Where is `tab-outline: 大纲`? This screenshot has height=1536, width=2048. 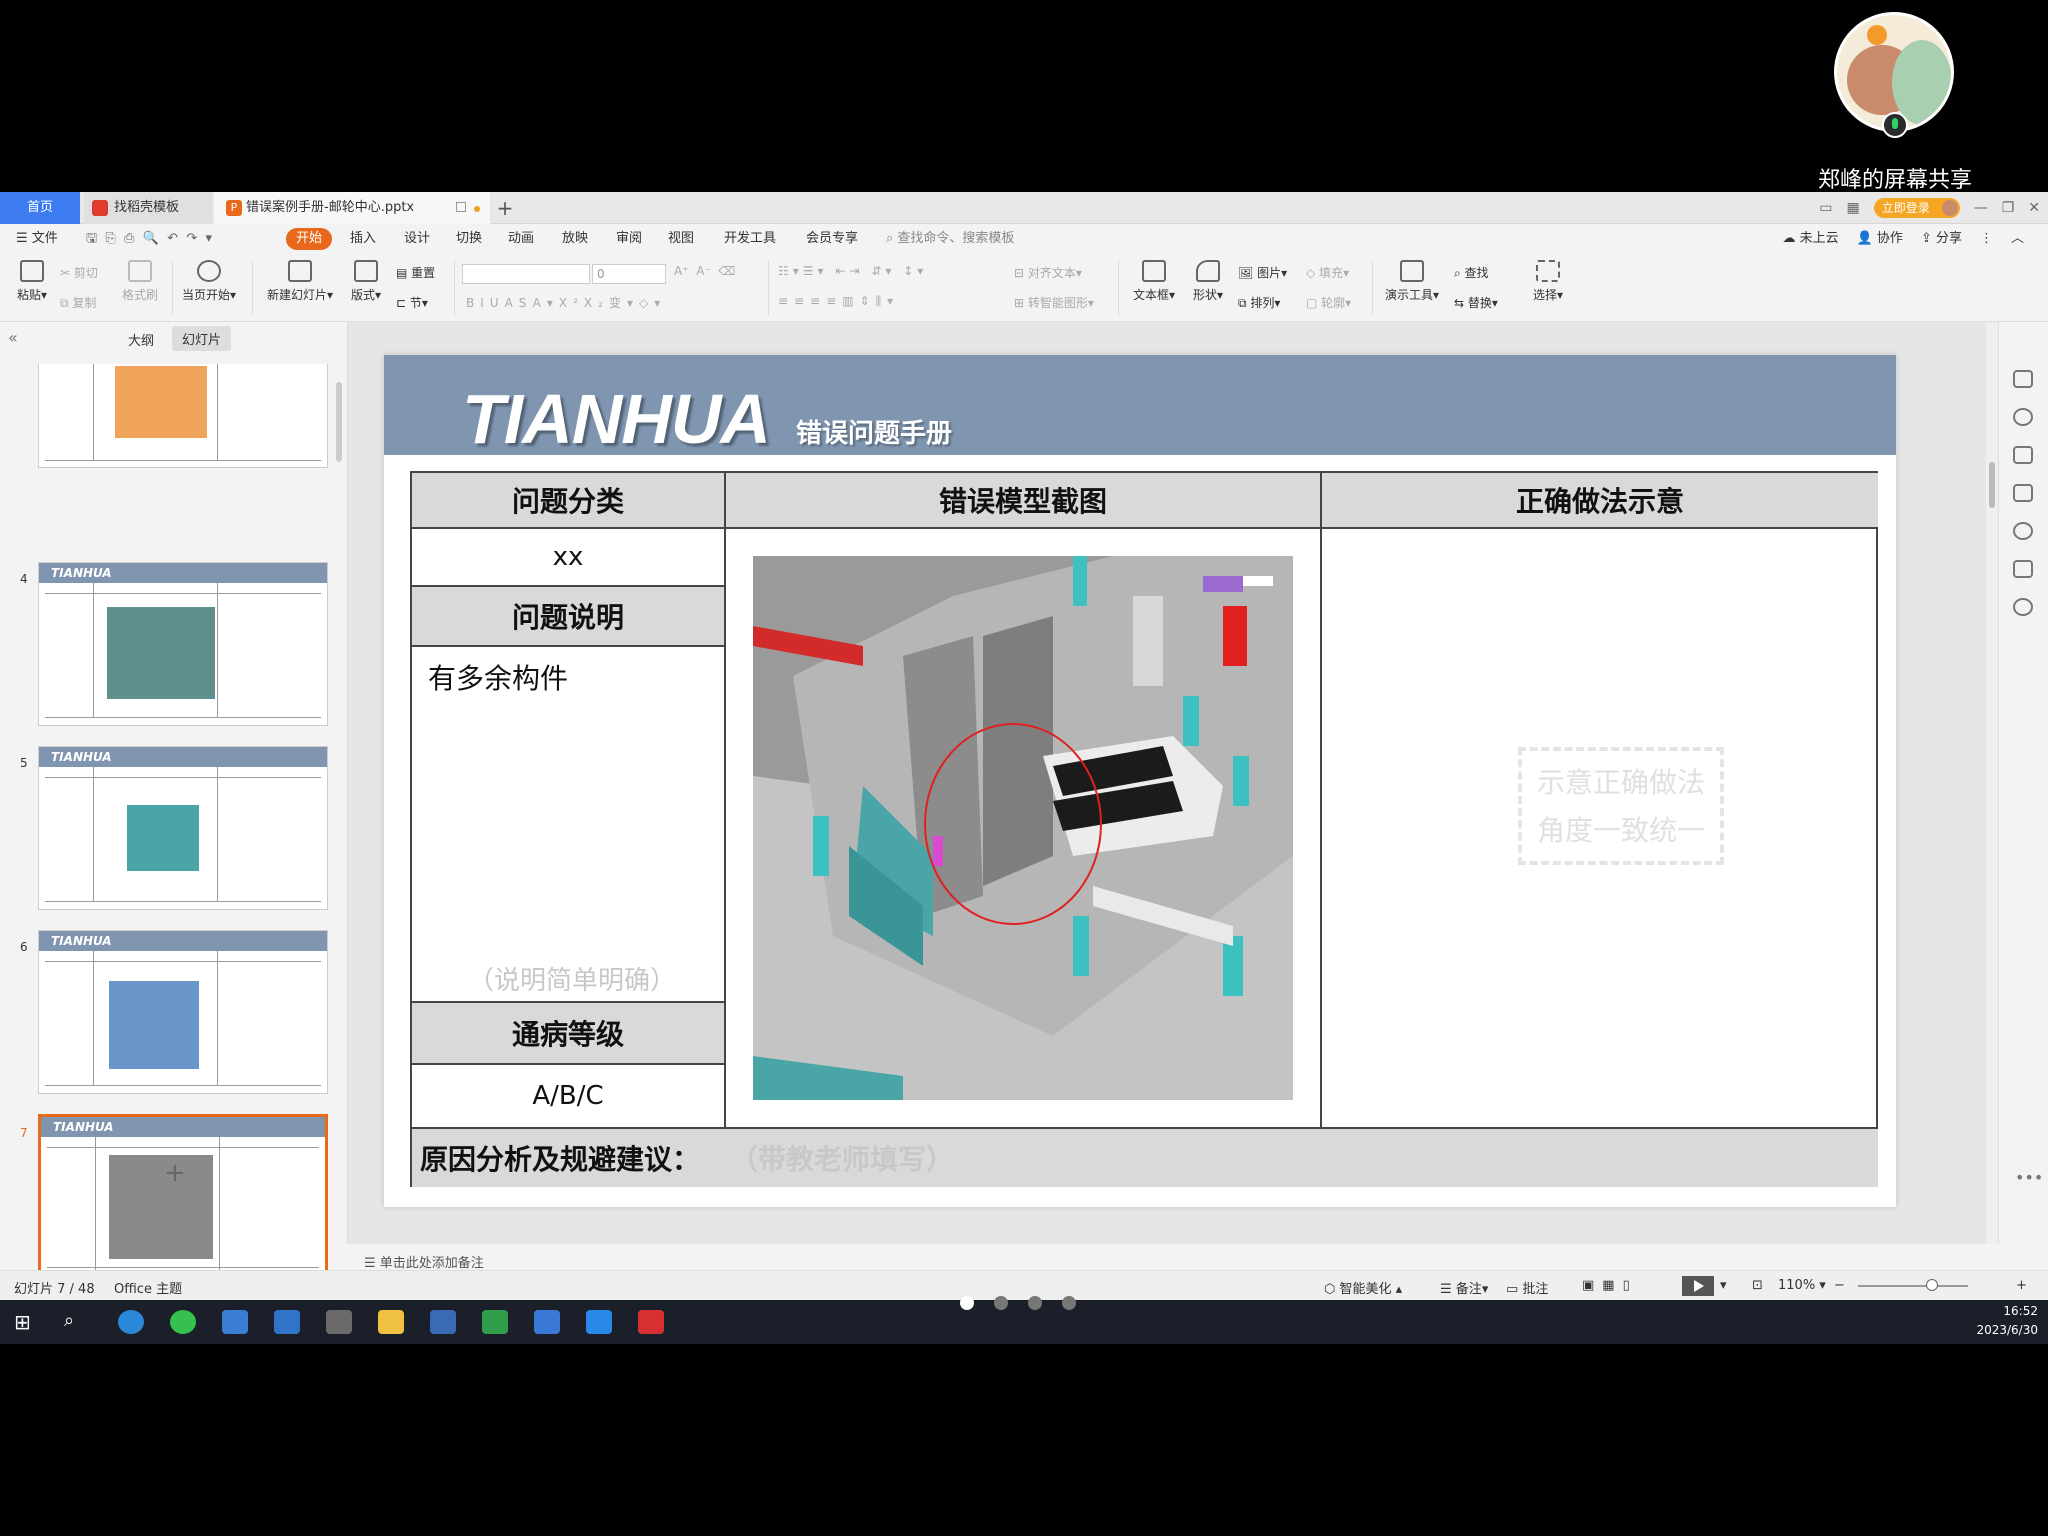 tab-outline: 大纲 is located at coordinates (141, 339).